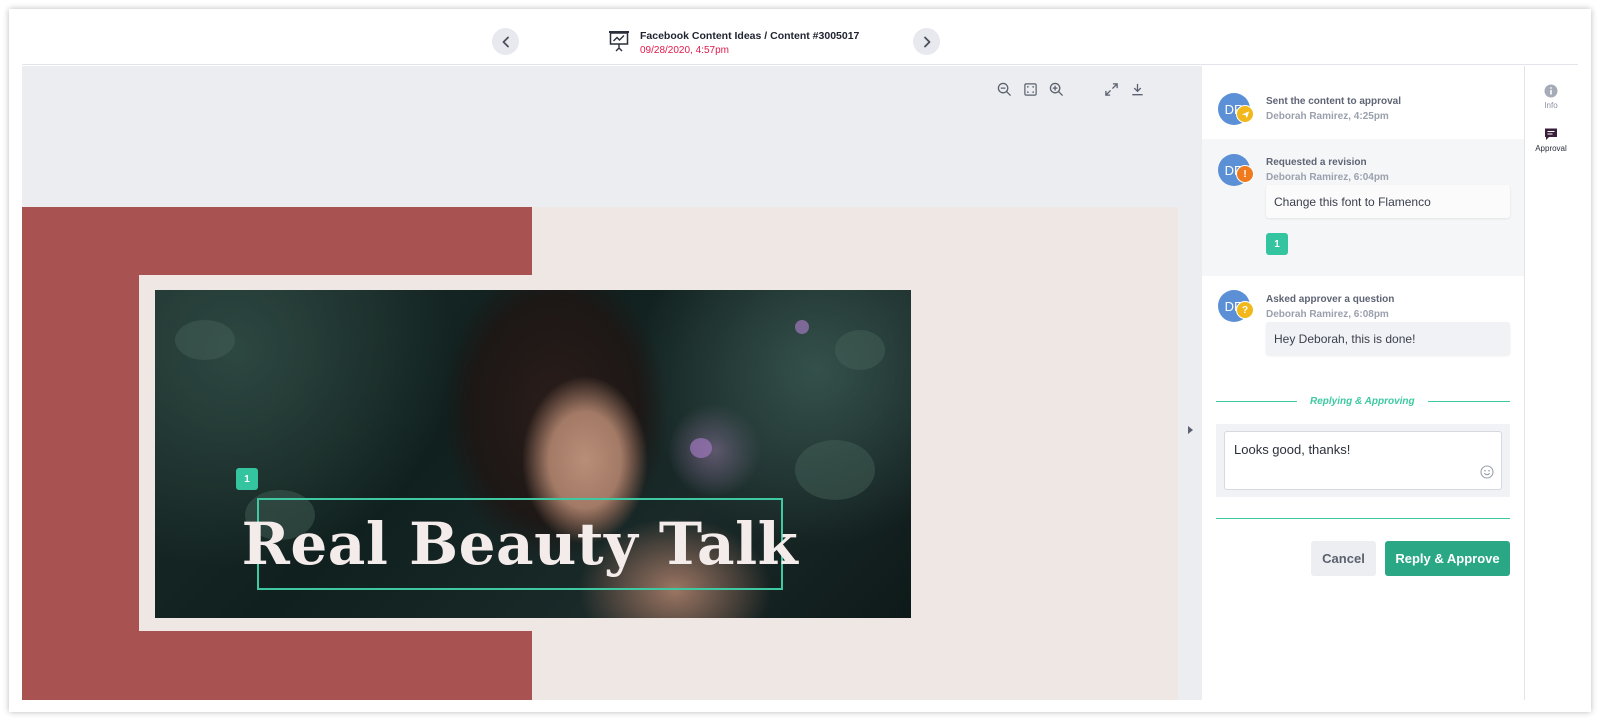  I want to click on zoom-out-button, so click(1004, 89).